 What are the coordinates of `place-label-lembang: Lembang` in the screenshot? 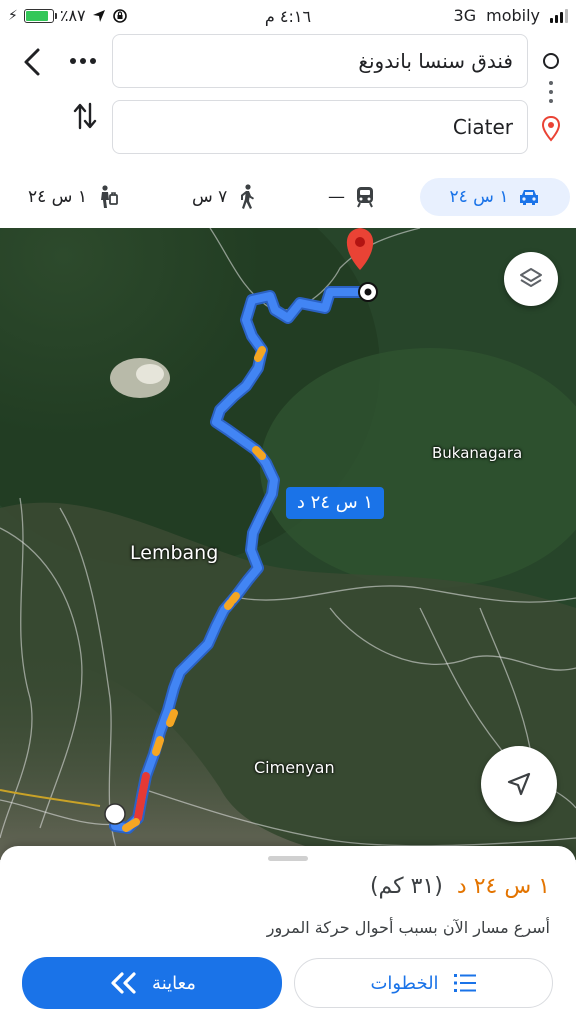 It's located at (174, 553).